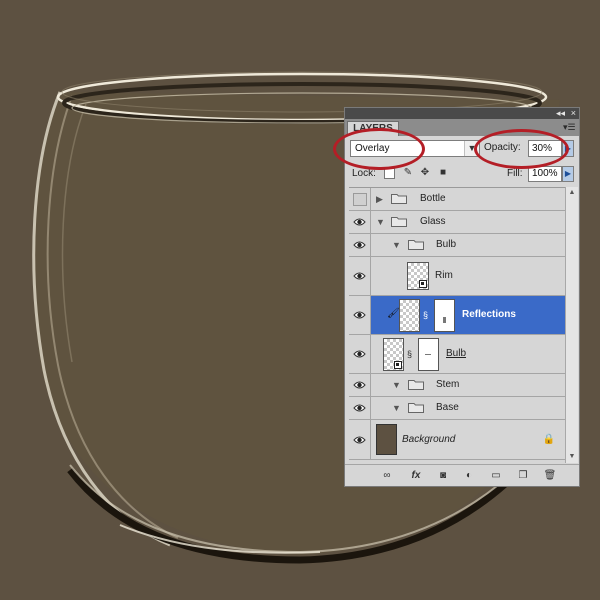 The width and height of the screenshot is (600, 600). I want to click on fill-label: Fill:, so click(515, 173).